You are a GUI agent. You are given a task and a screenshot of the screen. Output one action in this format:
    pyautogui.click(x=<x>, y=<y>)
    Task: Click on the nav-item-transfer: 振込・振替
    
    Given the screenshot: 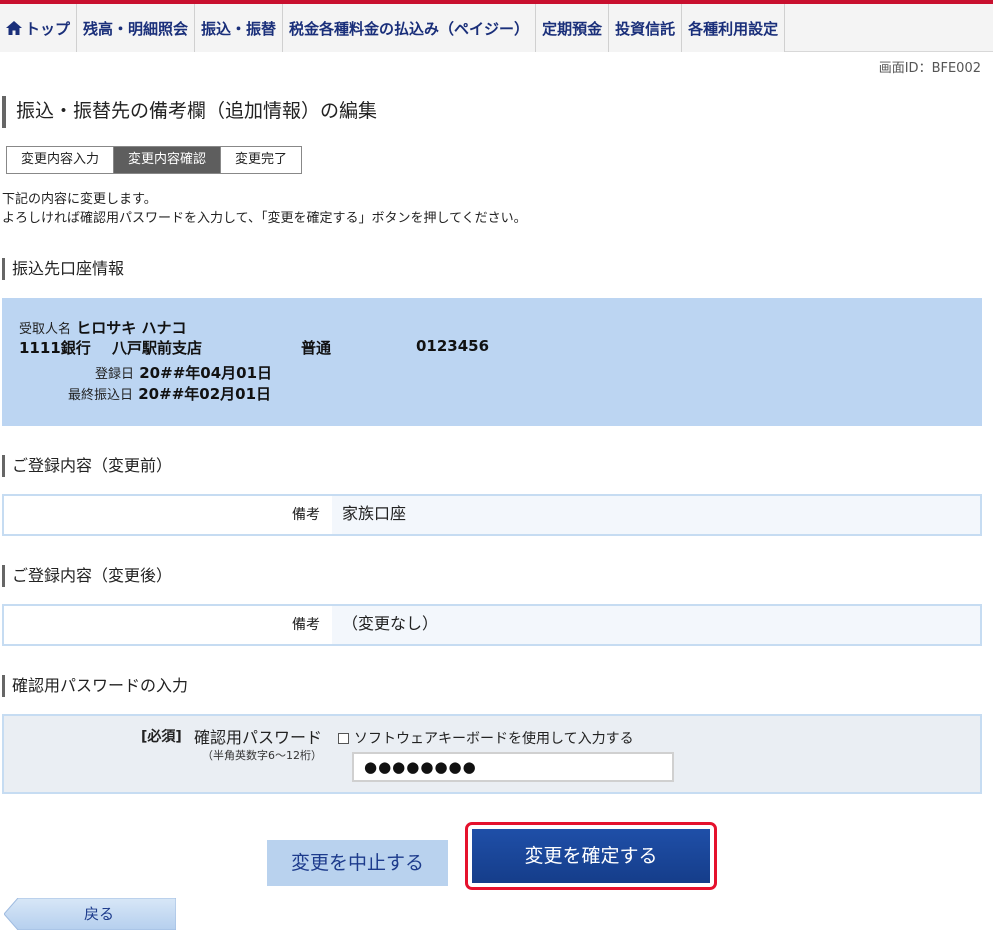 What is the action you would take?
    pyautogui.click(x=239, y=28)
    